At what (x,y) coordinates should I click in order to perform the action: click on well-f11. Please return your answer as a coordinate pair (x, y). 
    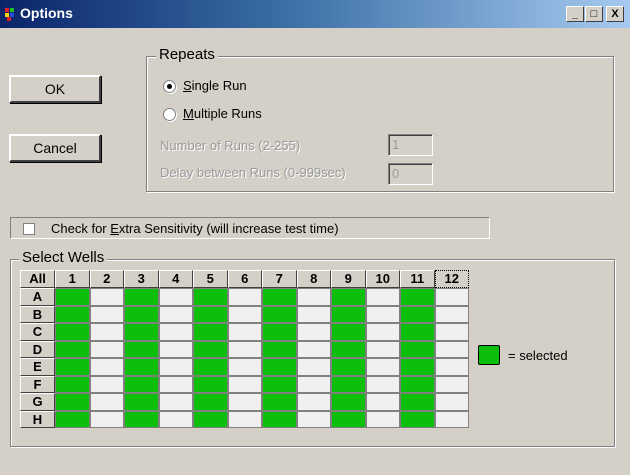
    Looking at the image, I should click on (417, 384).